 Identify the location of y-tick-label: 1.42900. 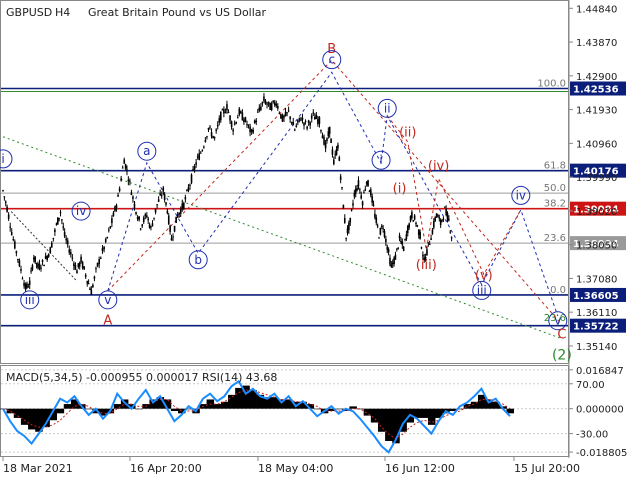
(596, 77).